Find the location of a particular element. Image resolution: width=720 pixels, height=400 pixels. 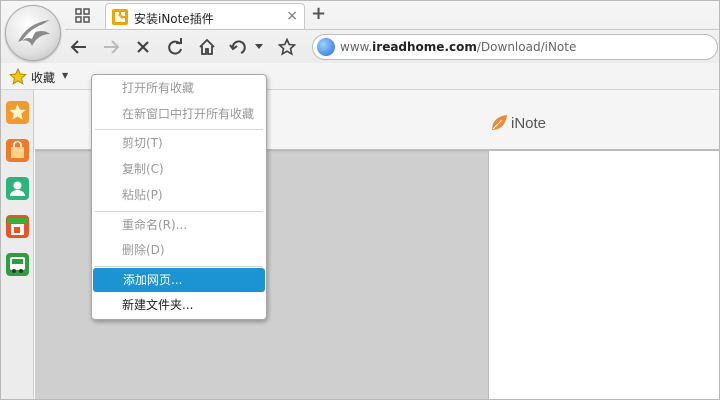

back-arrow-icon is located at coordinates (78, 47).